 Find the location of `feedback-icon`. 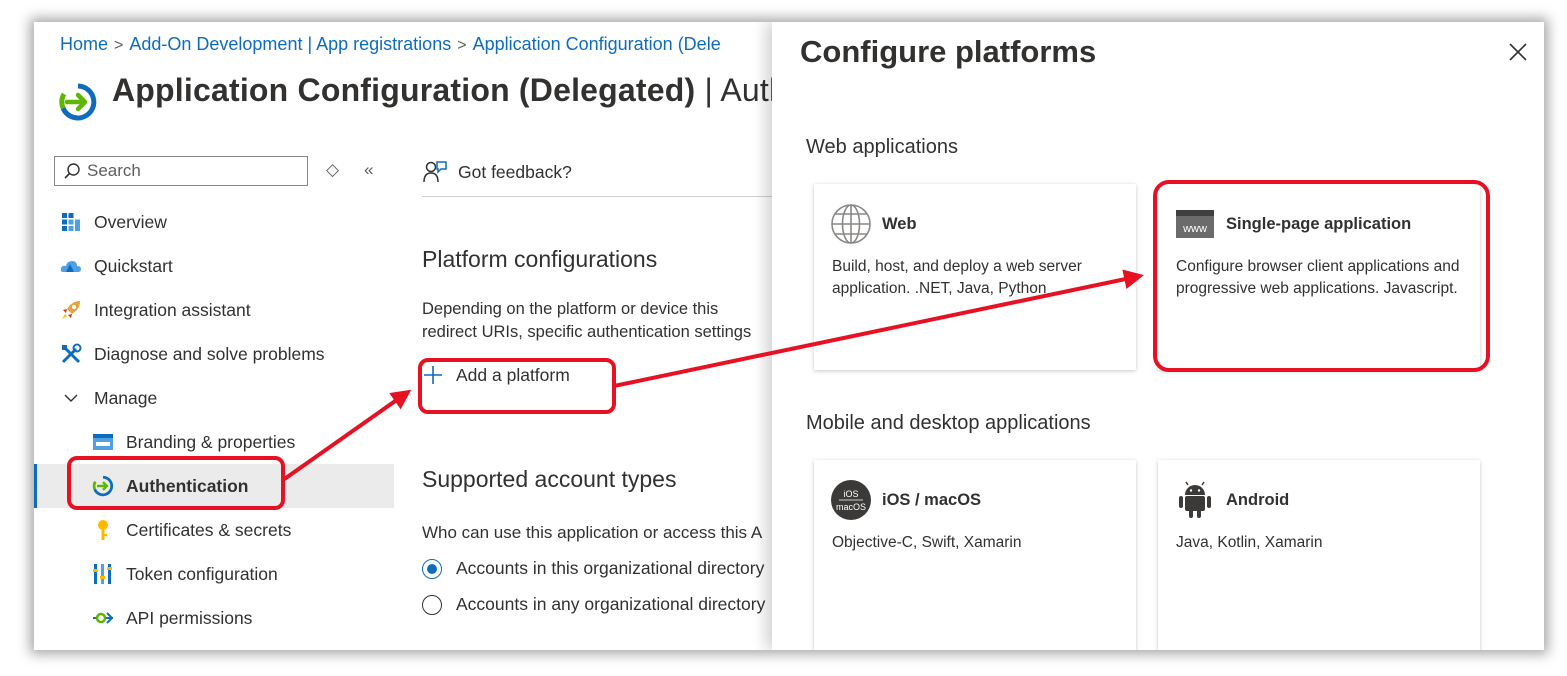

feedback-icon is located at coordinates (435, 172).